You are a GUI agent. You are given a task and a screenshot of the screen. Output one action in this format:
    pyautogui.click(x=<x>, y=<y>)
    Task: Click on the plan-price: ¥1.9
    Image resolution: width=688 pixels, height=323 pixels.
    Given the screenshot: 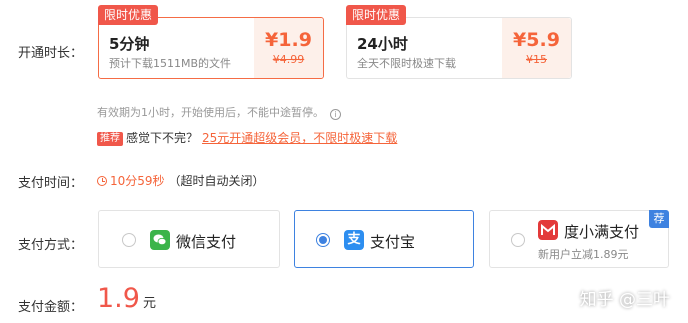 What is the action you would take?
    pyautogui.click(x=288, y=40)
    